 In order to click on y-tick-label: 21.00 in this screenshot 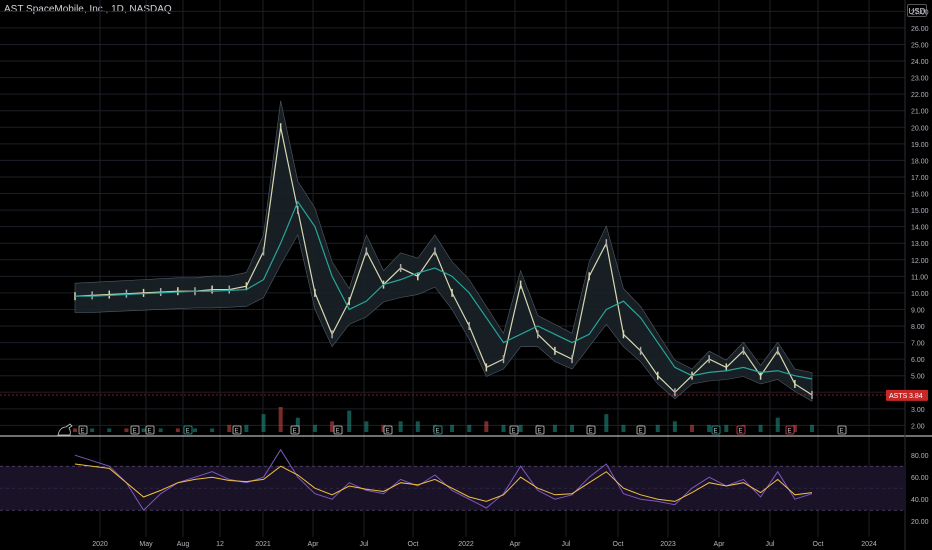, I will do `click(920, 112)`.